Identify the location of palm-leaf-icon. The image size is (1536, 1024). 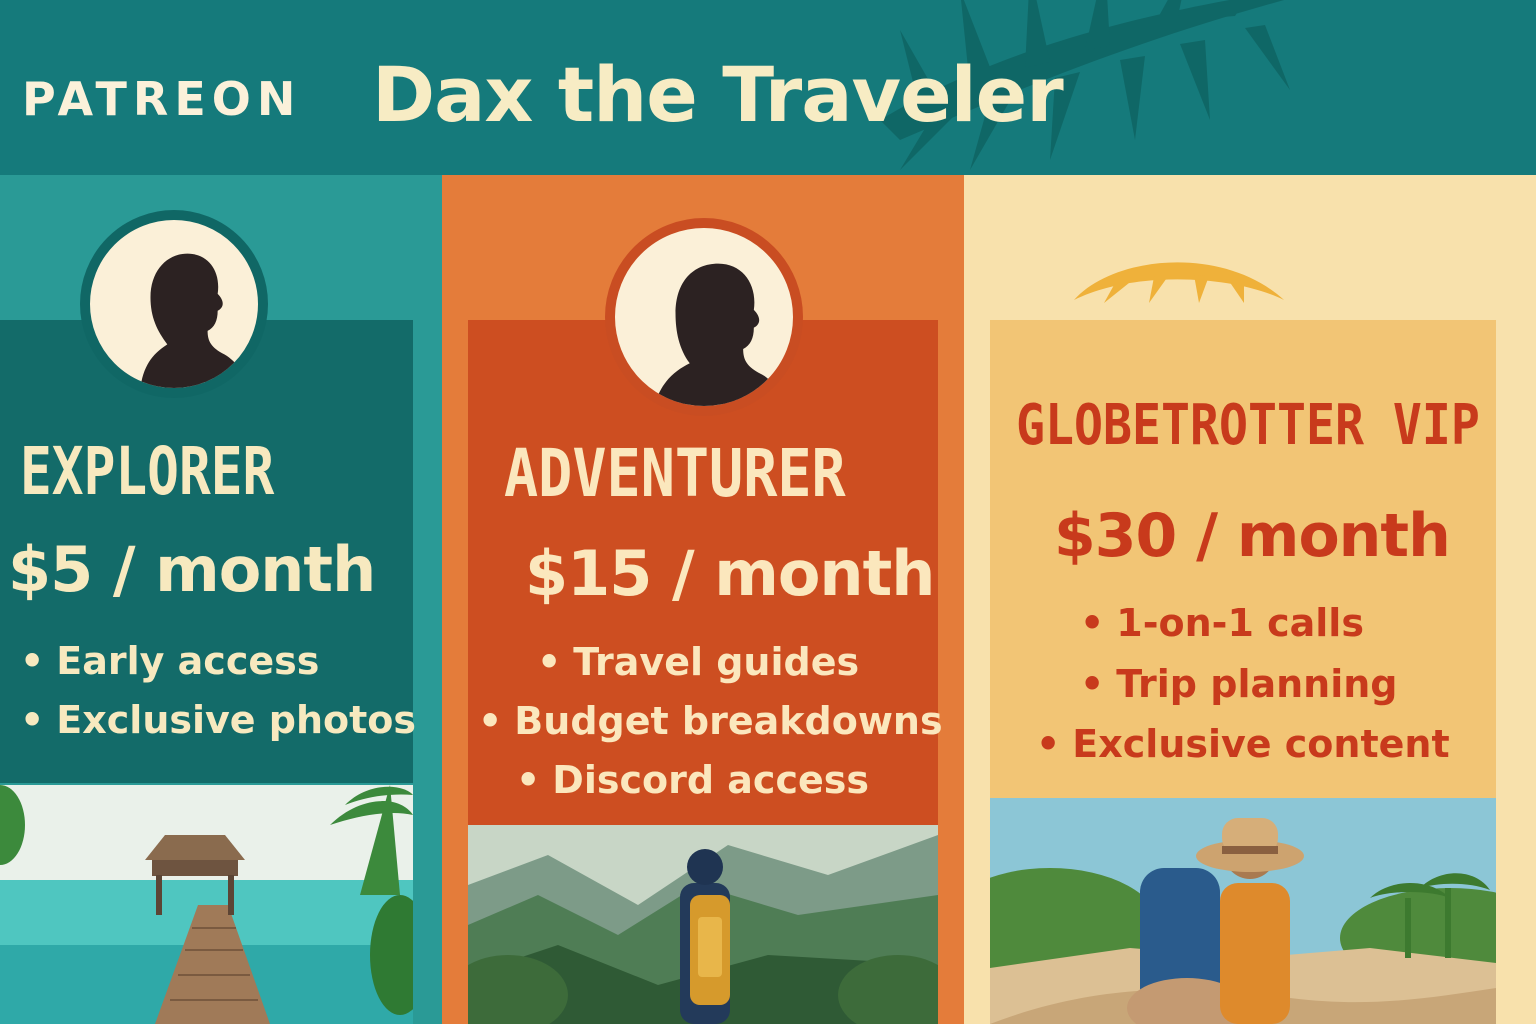
(1179, 282).